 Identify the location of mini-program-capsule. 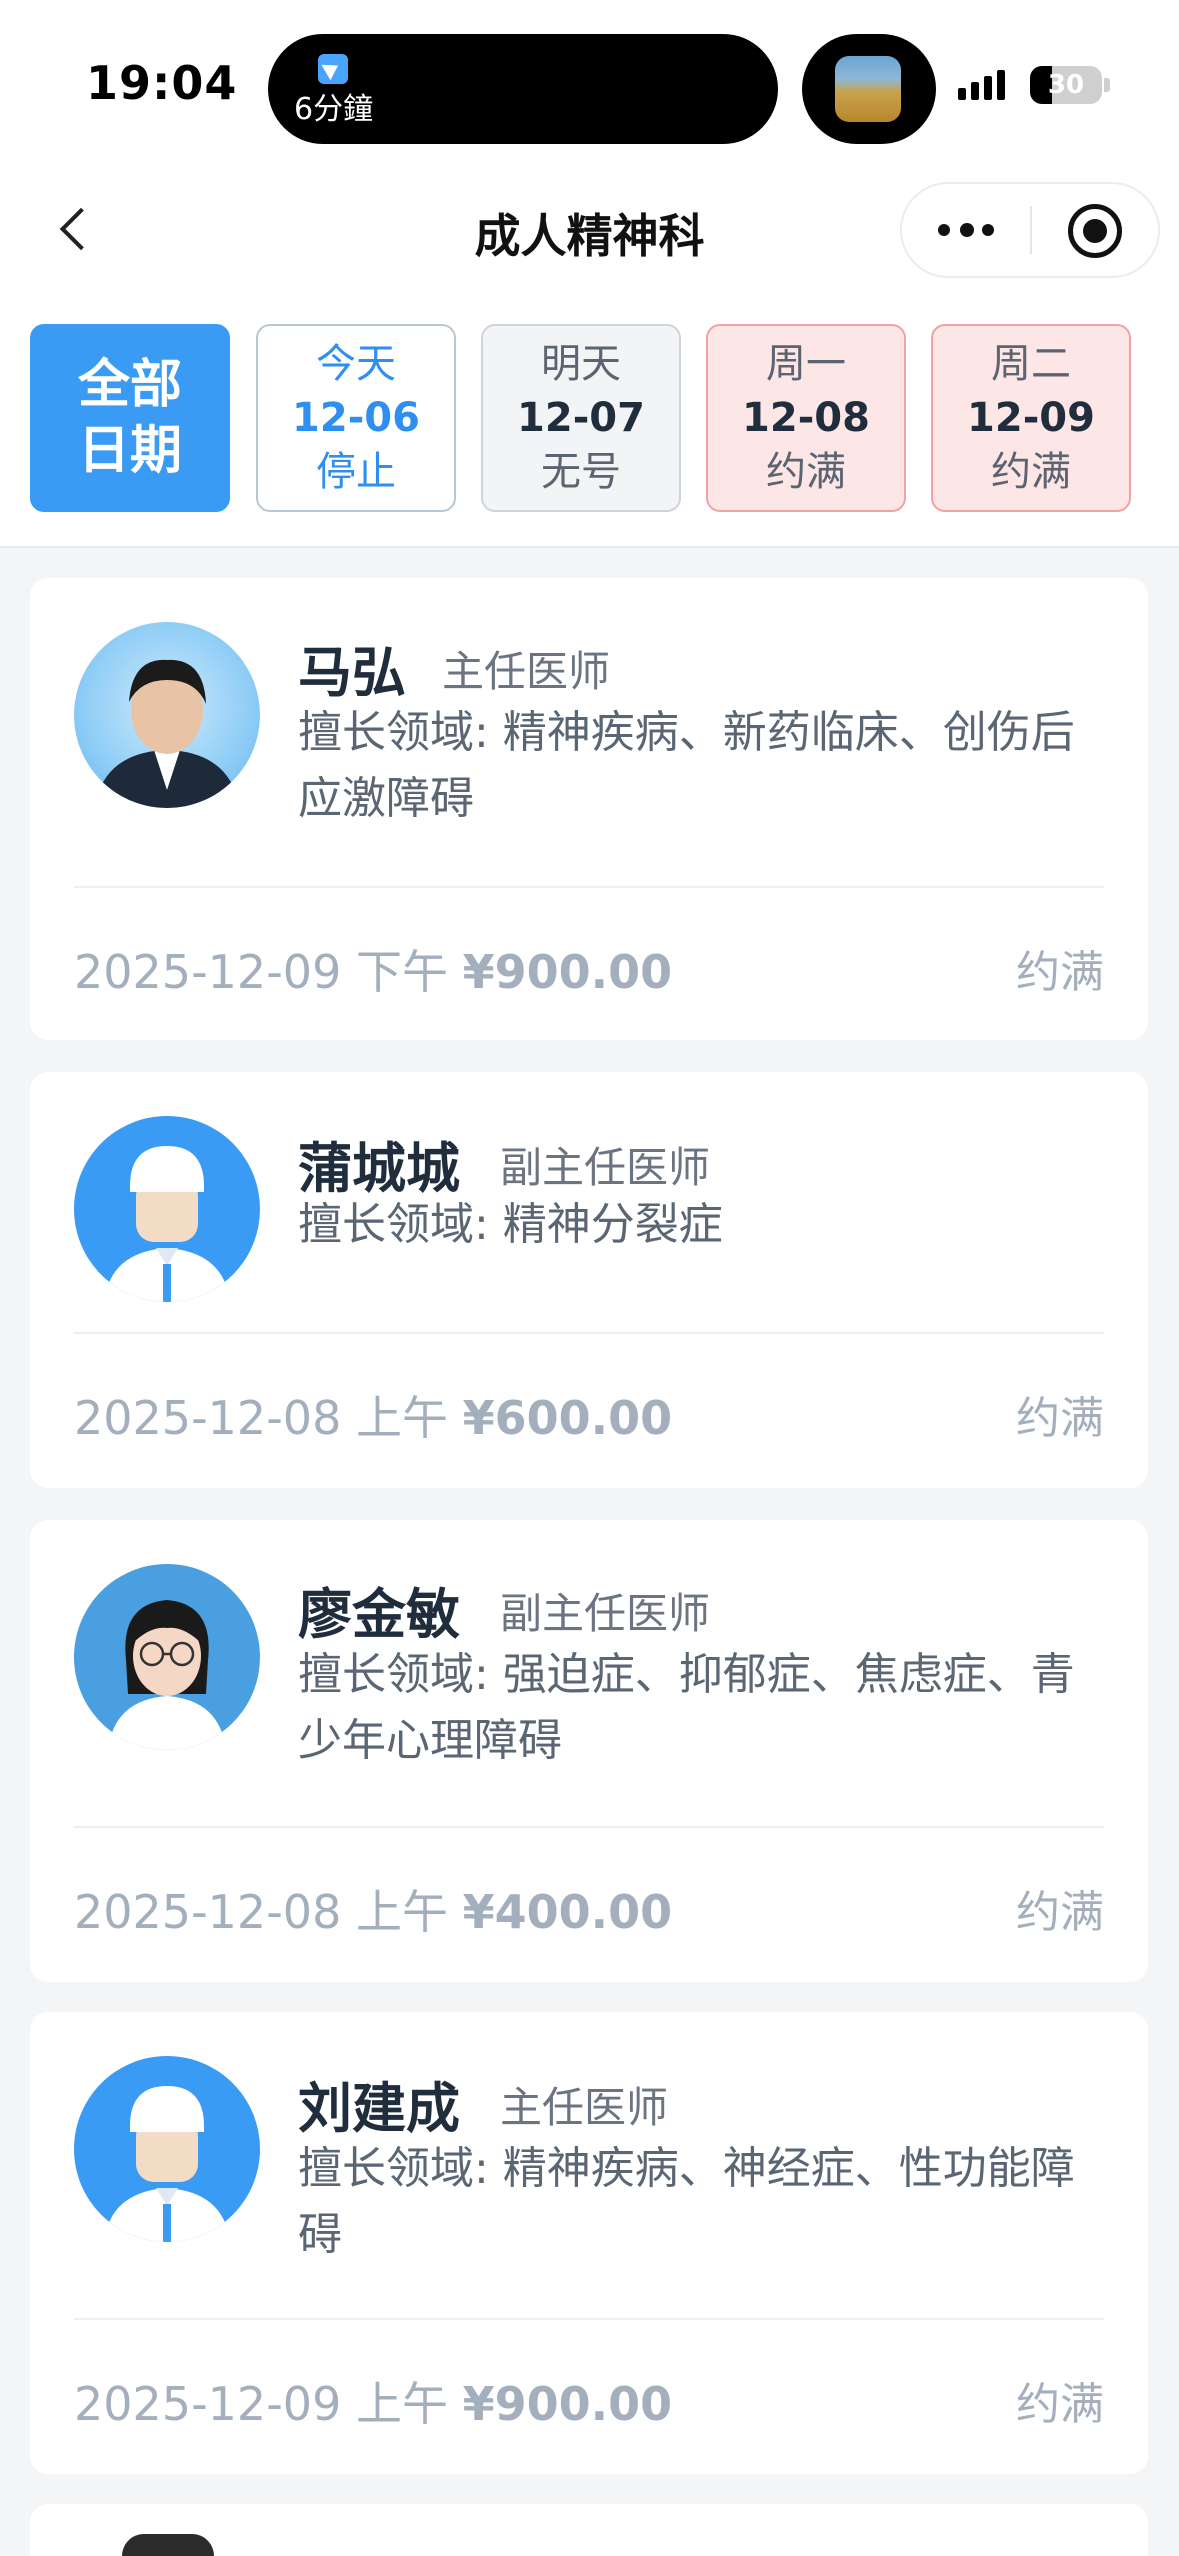
(1030, 230).